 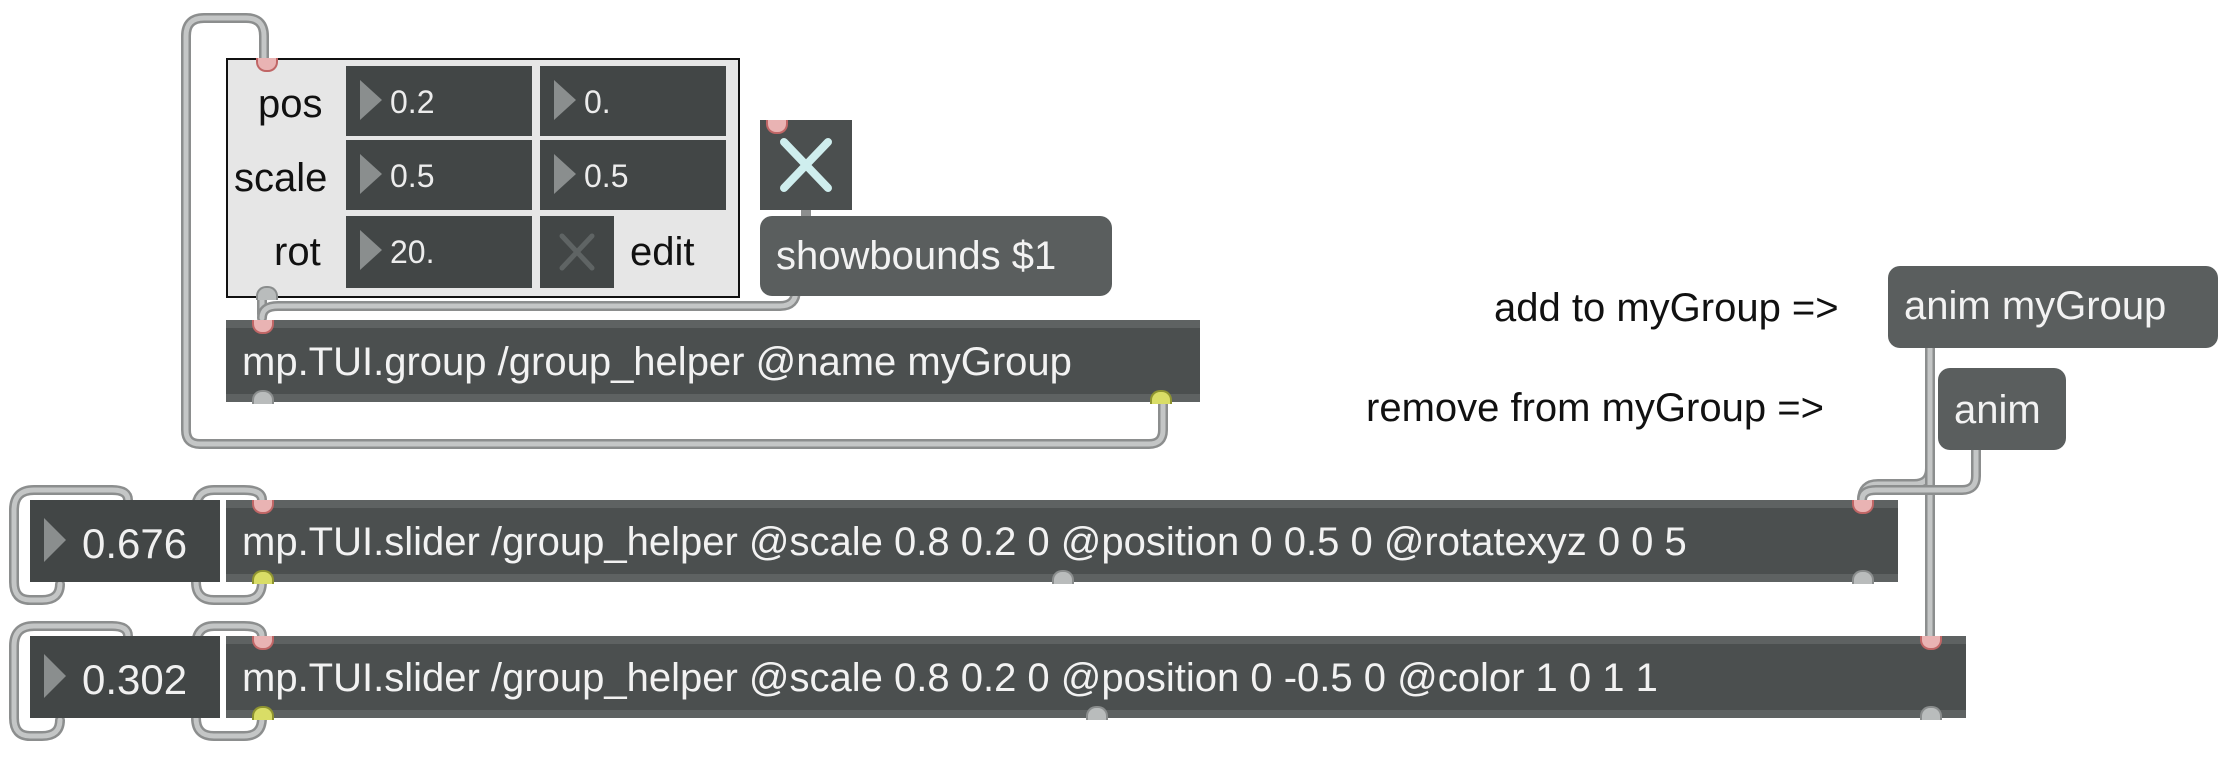 I want to click on anim-mygroup-message: anim myGroup, so click(x=2053, y=307).